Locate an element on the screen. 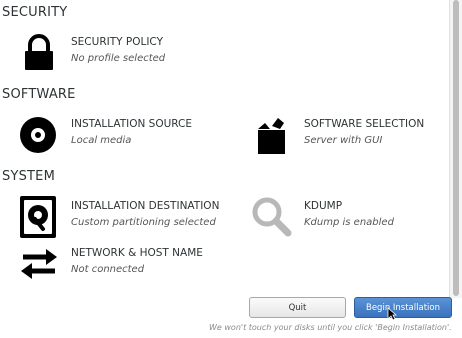 This screenshot has height=338, width=462. network-arrows-icon is located at coordinates (39, 264).